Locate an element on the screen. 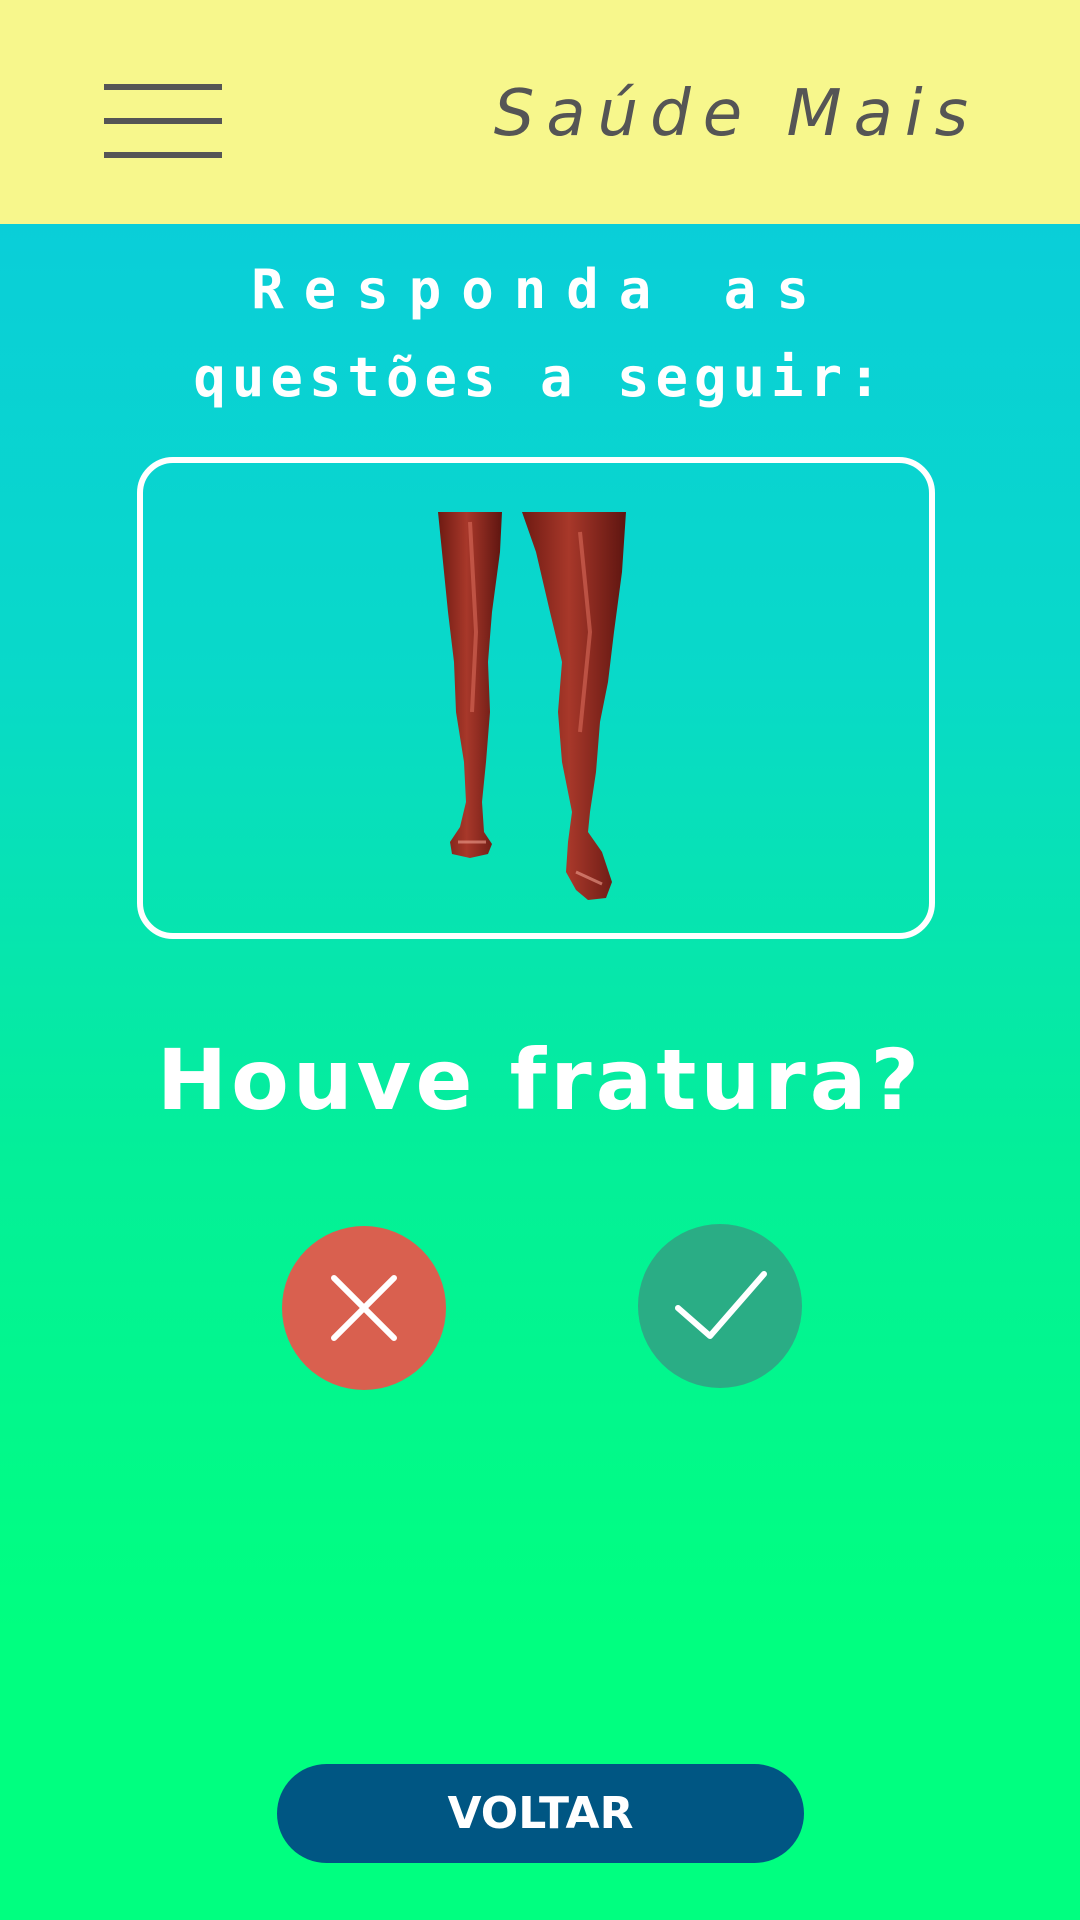  check-icon is located at coordinates (721, 1305).